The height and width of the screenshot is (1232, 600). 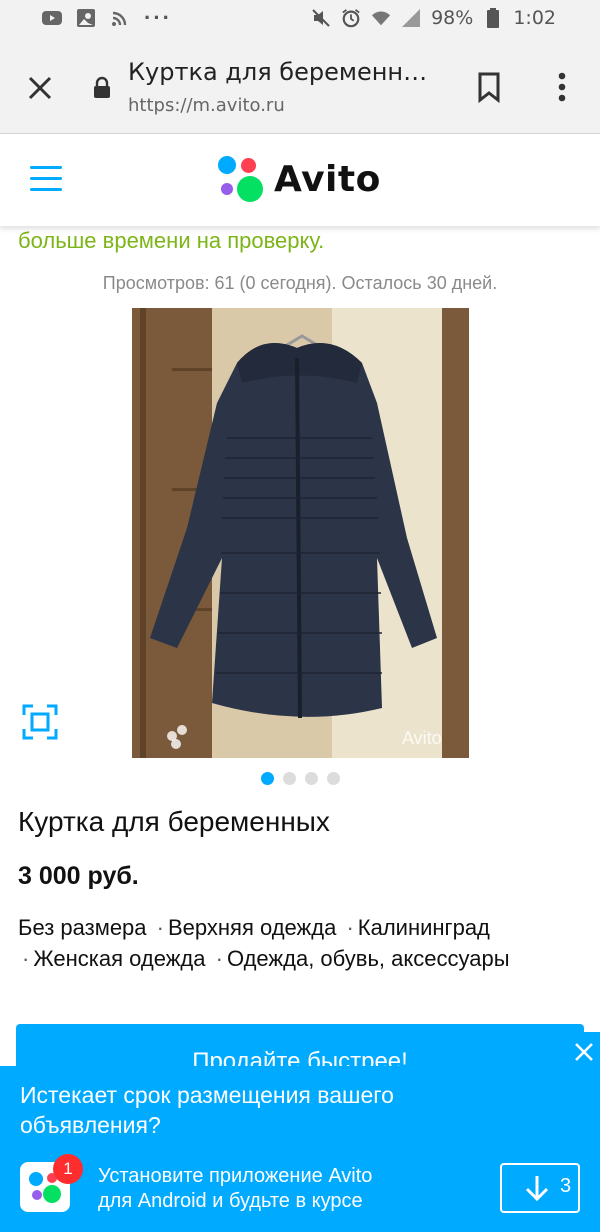 I want to click on more-vert-icon, so click(x=562, y=87).